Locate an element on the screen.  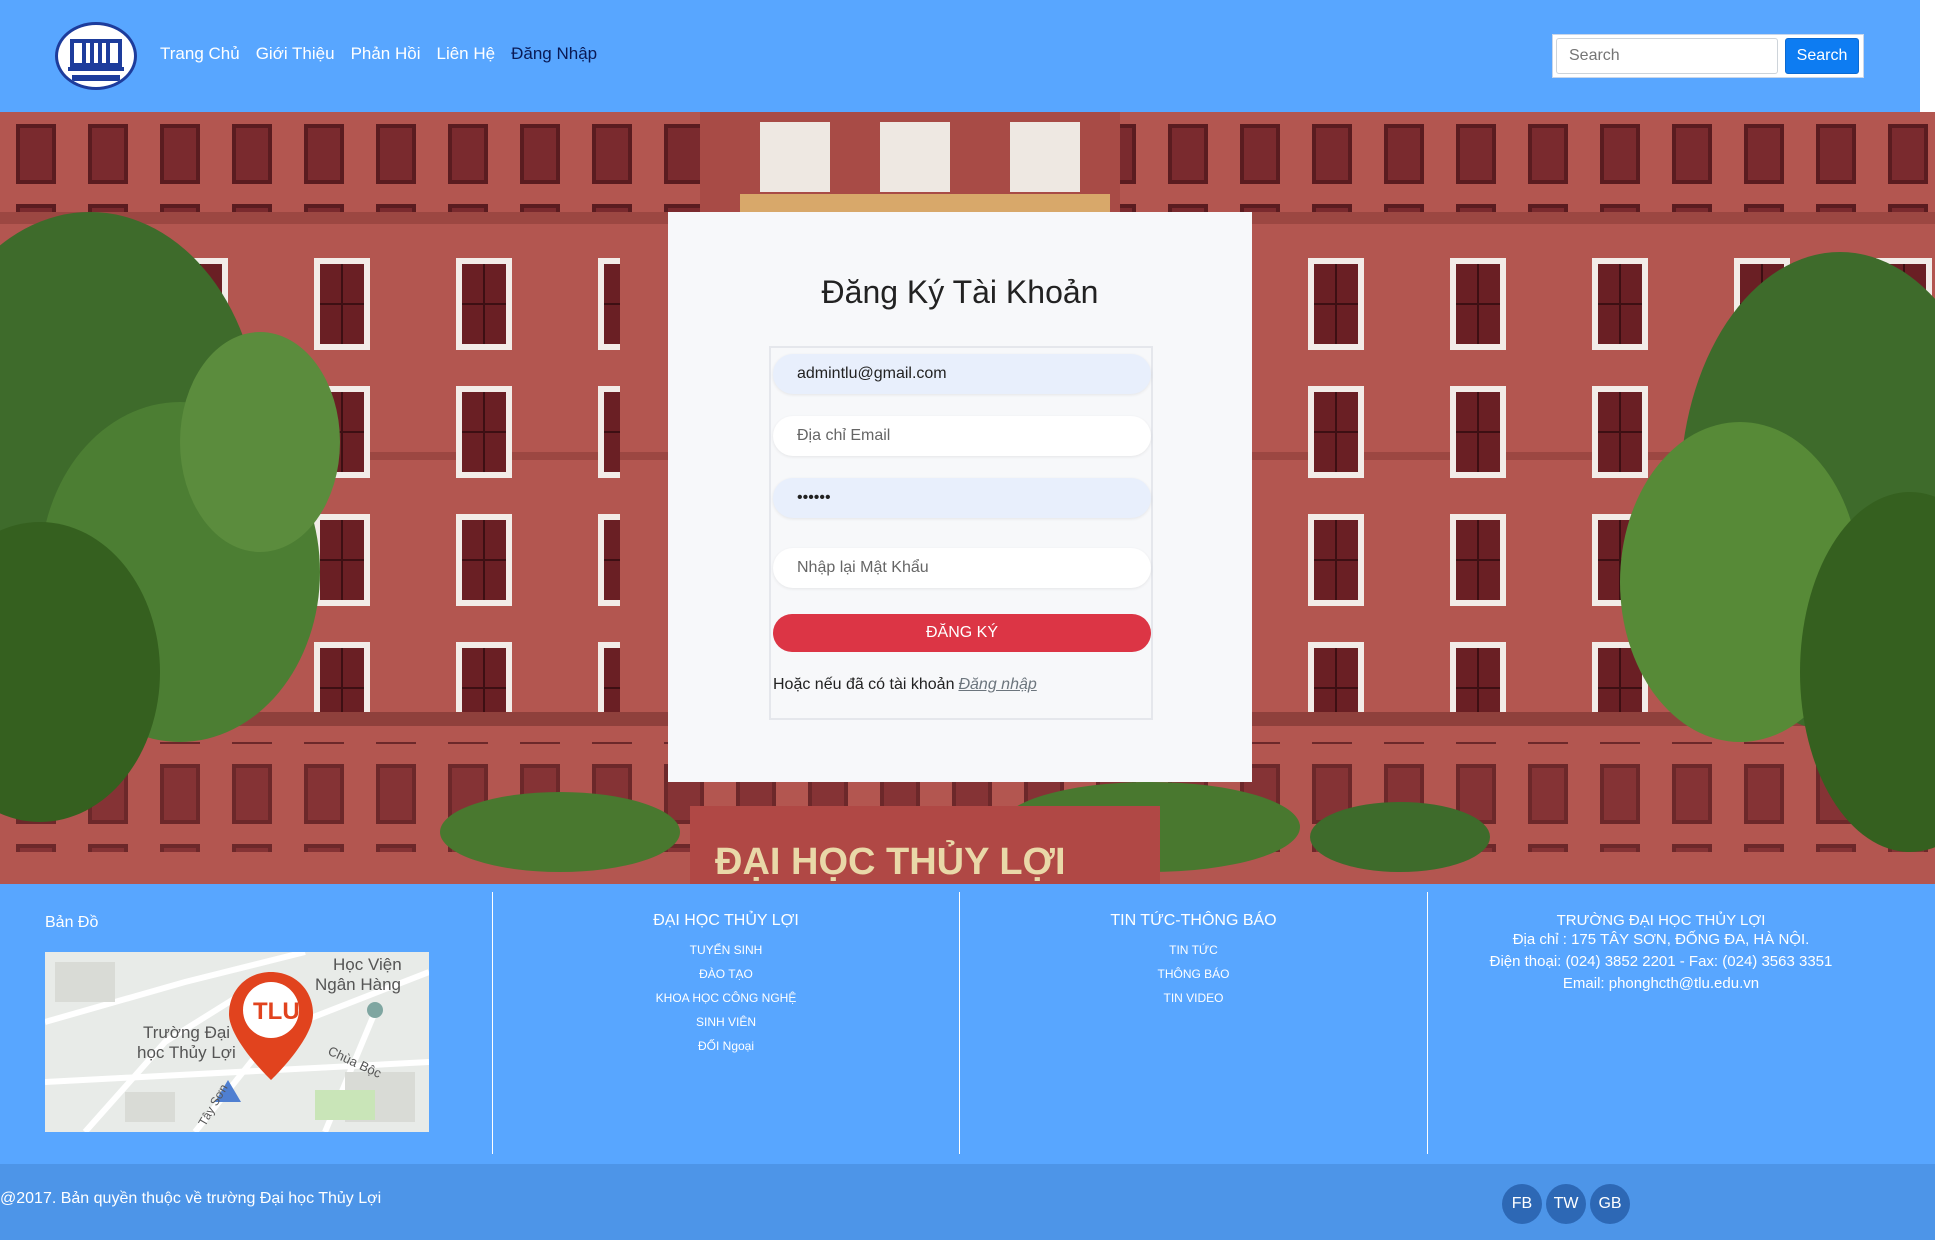
nav-link-about: Giới Thiệu is located at coordinates (295, 54).